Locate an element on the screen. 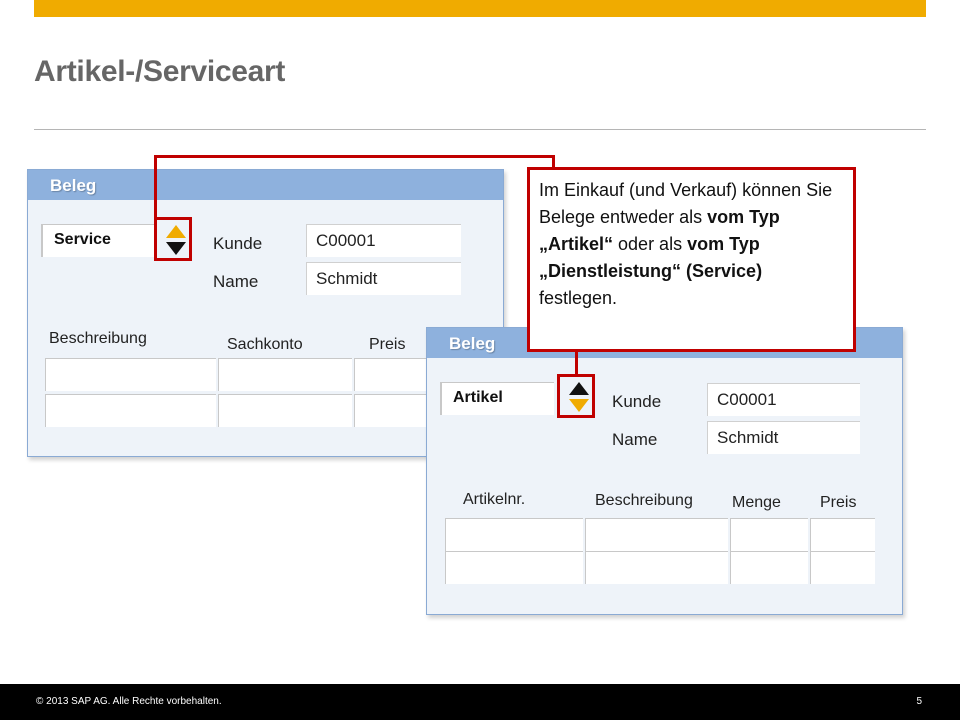 The height and width of the screenshot is (720, 960). footer-copyright: © 2013 SAP AG. Alle Rechte vorbehalten. is located at coordinates (129, 701).